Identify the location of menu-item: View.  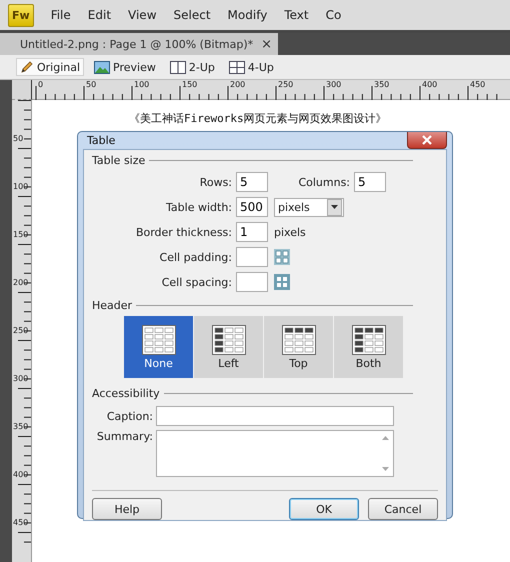
(142, 15).